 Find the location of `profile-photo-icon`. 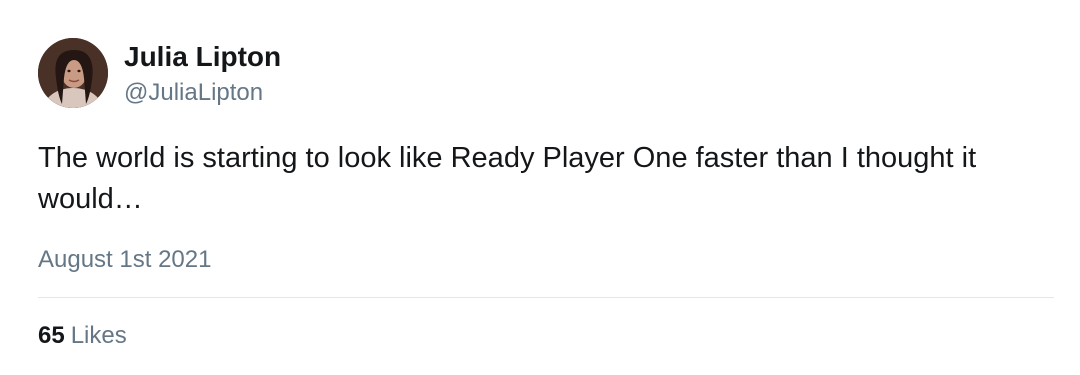

profile-photo-icon is located at coordinates (73, 73).